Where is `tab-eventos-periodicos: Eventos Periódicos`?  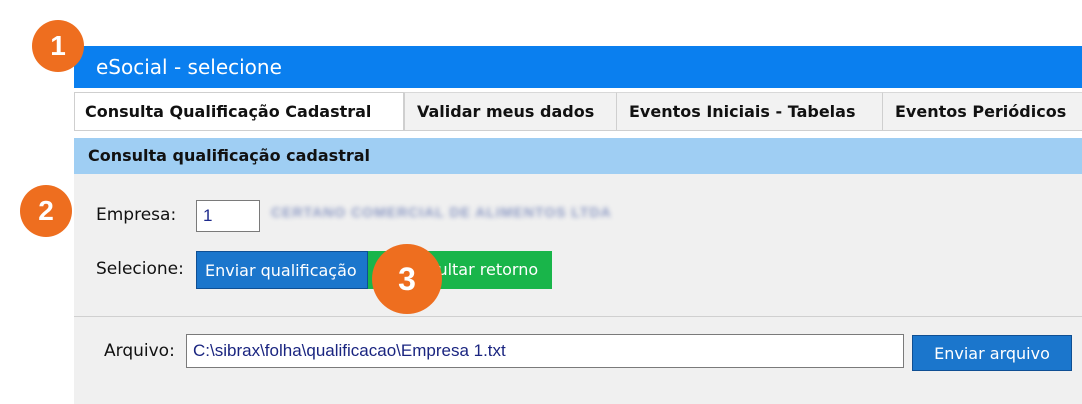 tab-eventos-periodicos: Eventos Periódicos is located at coordinates (982, 111).